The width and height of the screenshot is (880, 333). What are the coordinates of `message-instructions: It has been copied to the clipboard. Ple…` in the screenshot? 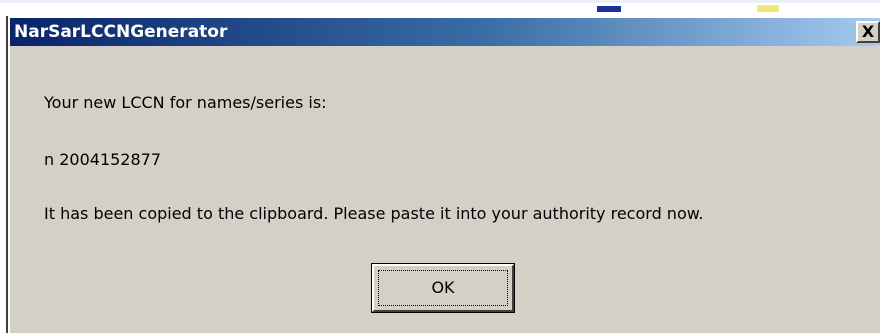 It's located at (374, 213).